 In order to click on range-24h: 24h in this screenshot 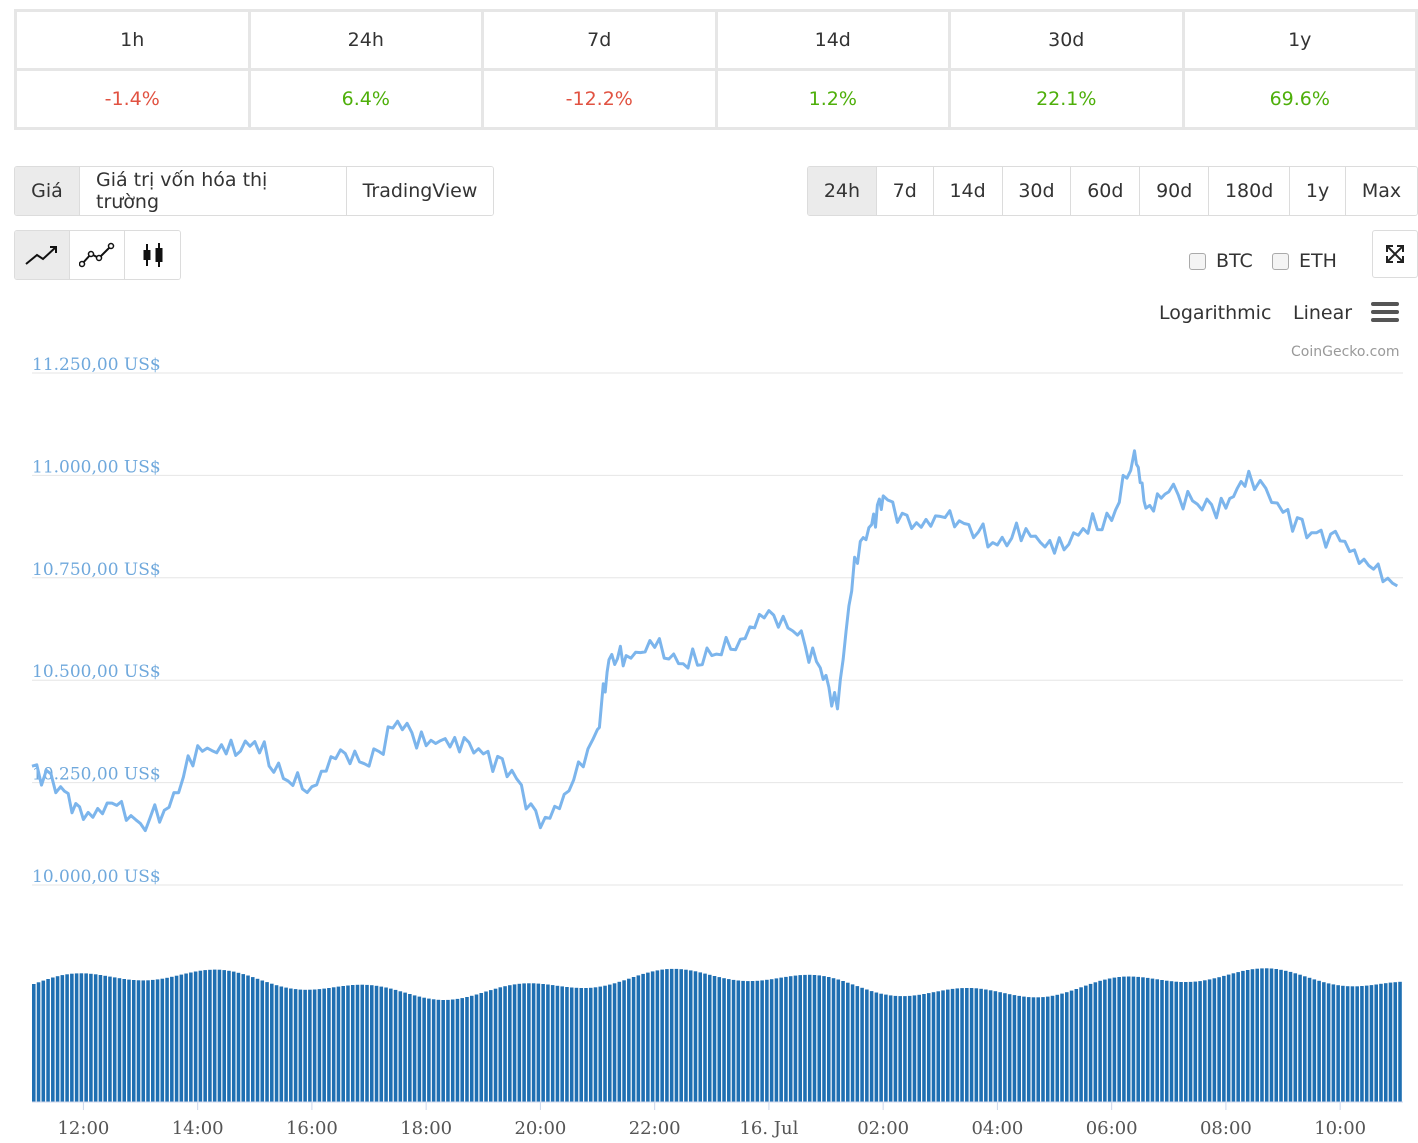, I will do `click(842, 191)`.